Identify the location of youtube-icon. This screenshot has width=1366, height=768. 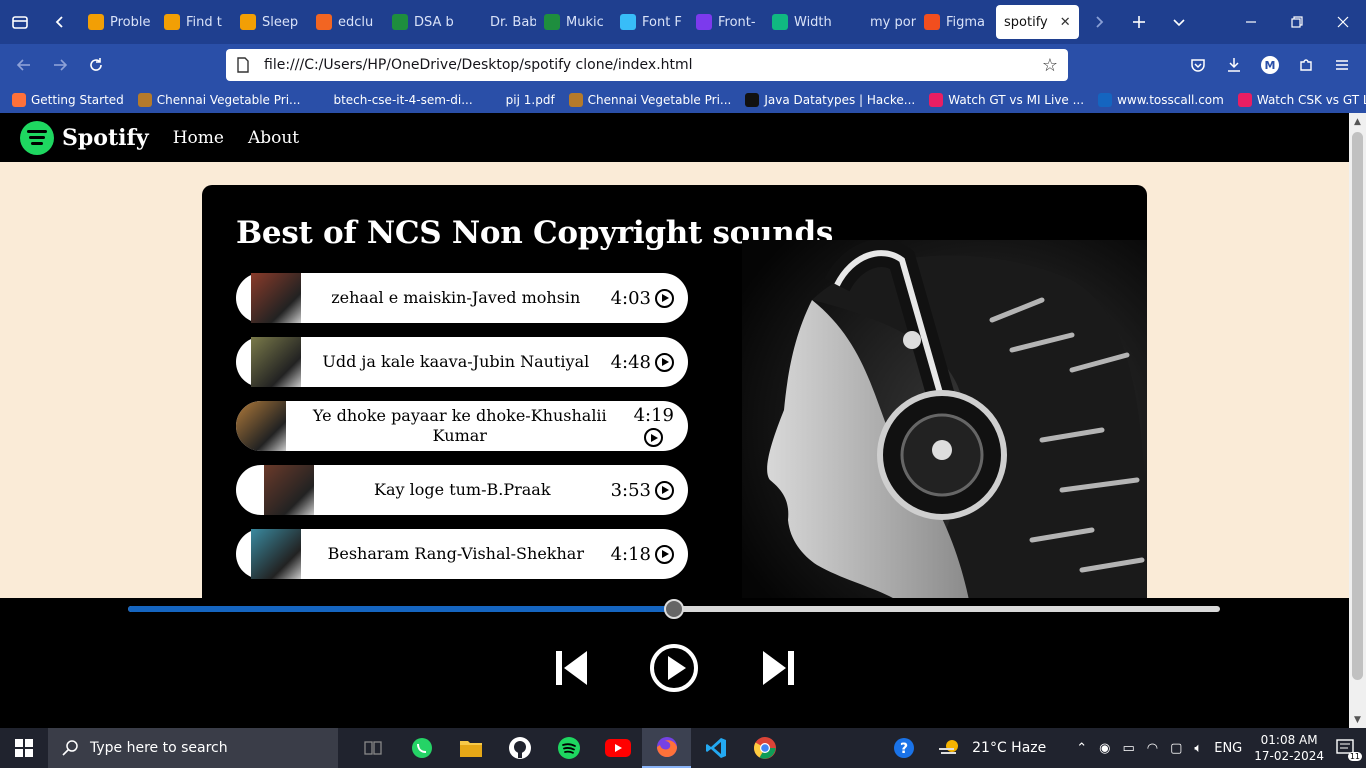
(617, 748).